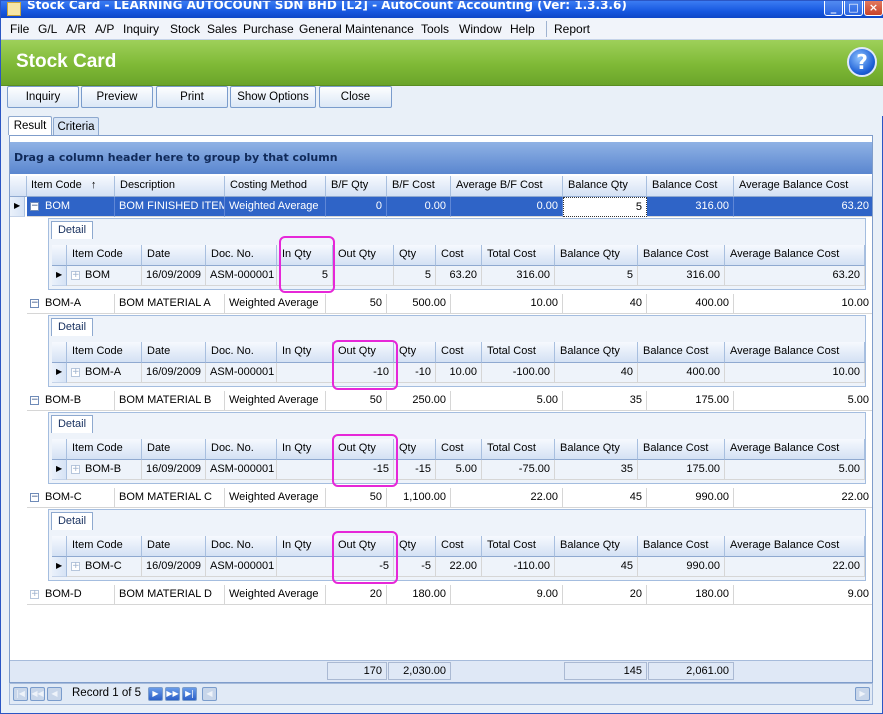 This screenshot has height=714, width=883. What do you see at coordinates (522, 29) in the screenshot?
I see `menu-help: Help` at bounding box center [522, 29].